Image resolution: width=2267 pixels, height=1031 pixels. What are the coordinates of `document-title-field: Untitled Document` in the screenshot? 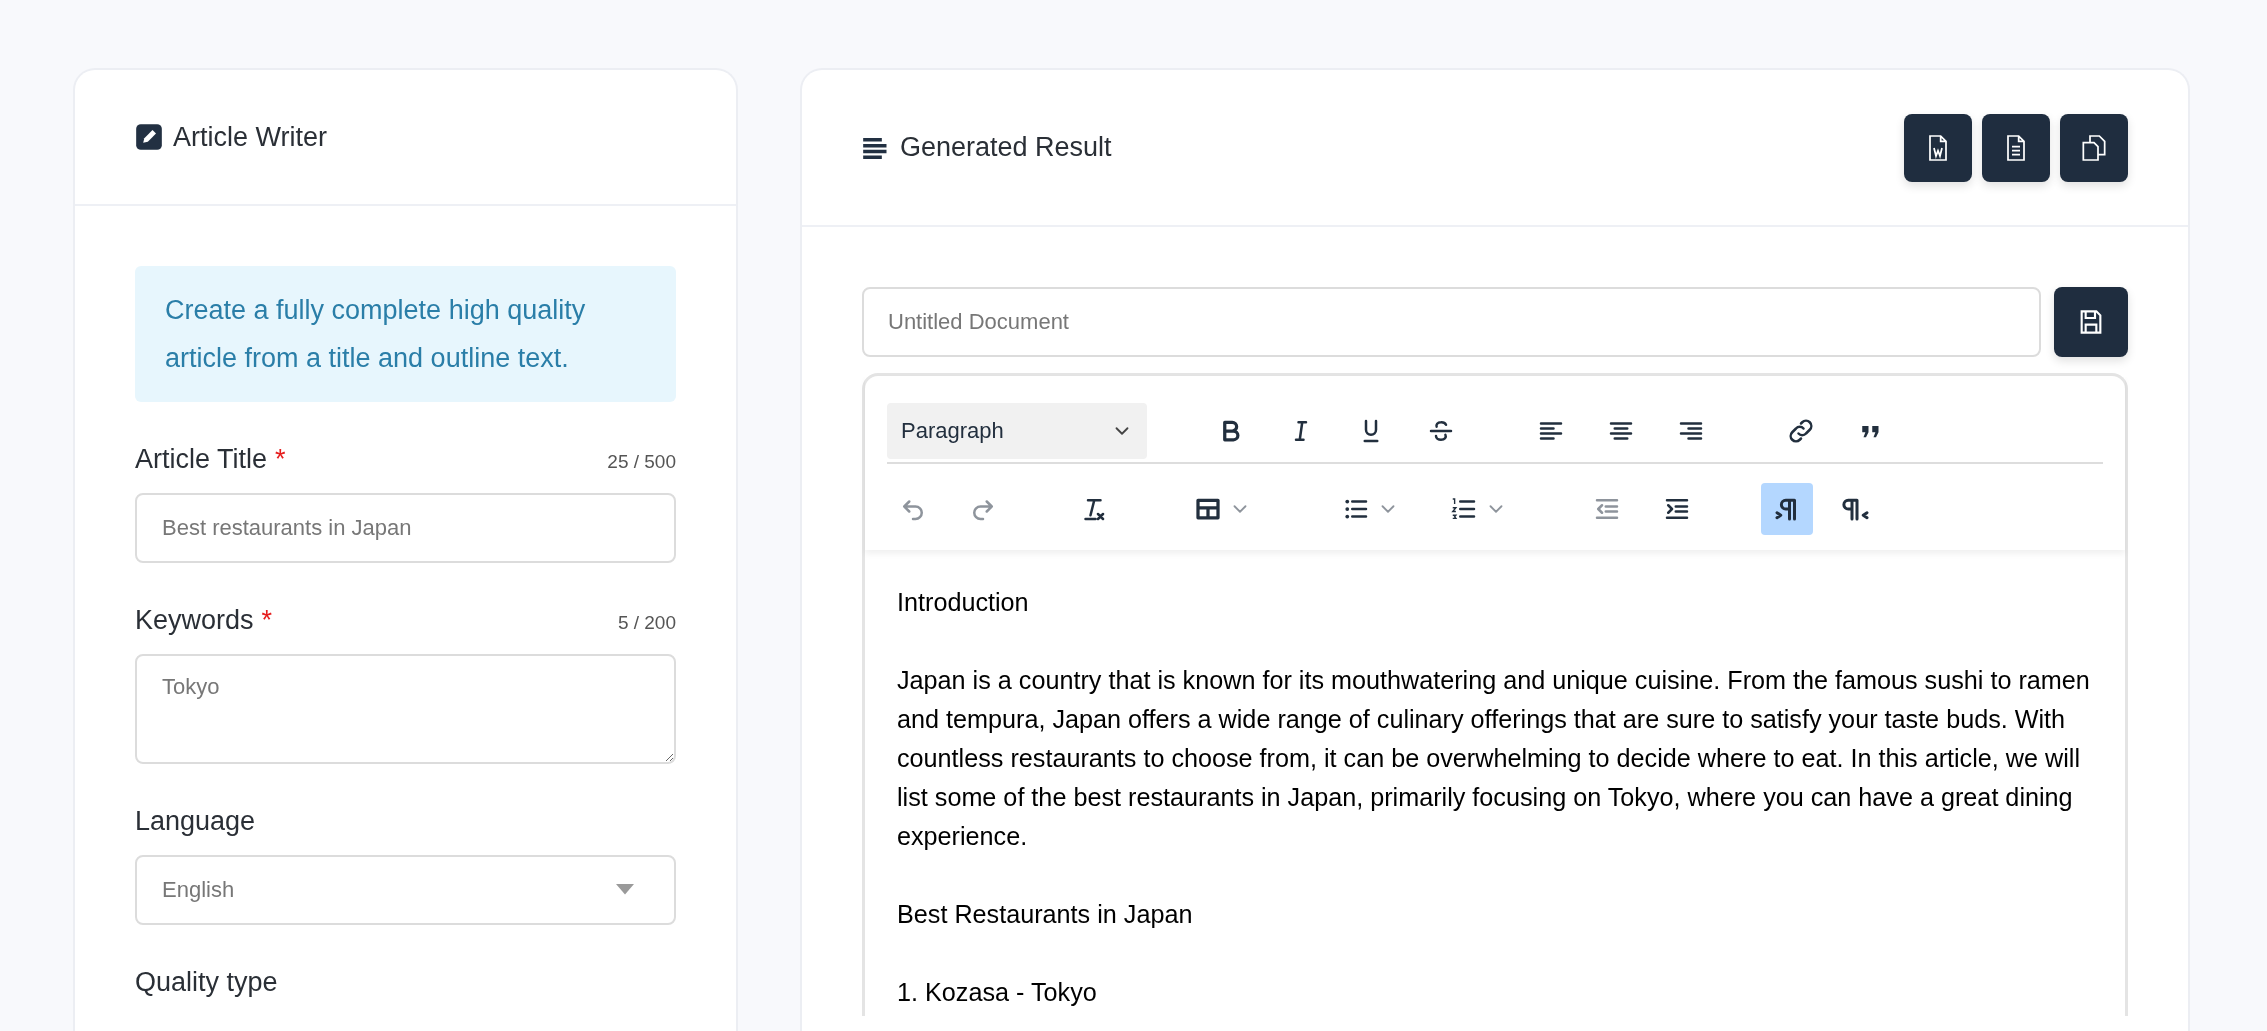 It's located at (1451, 322).